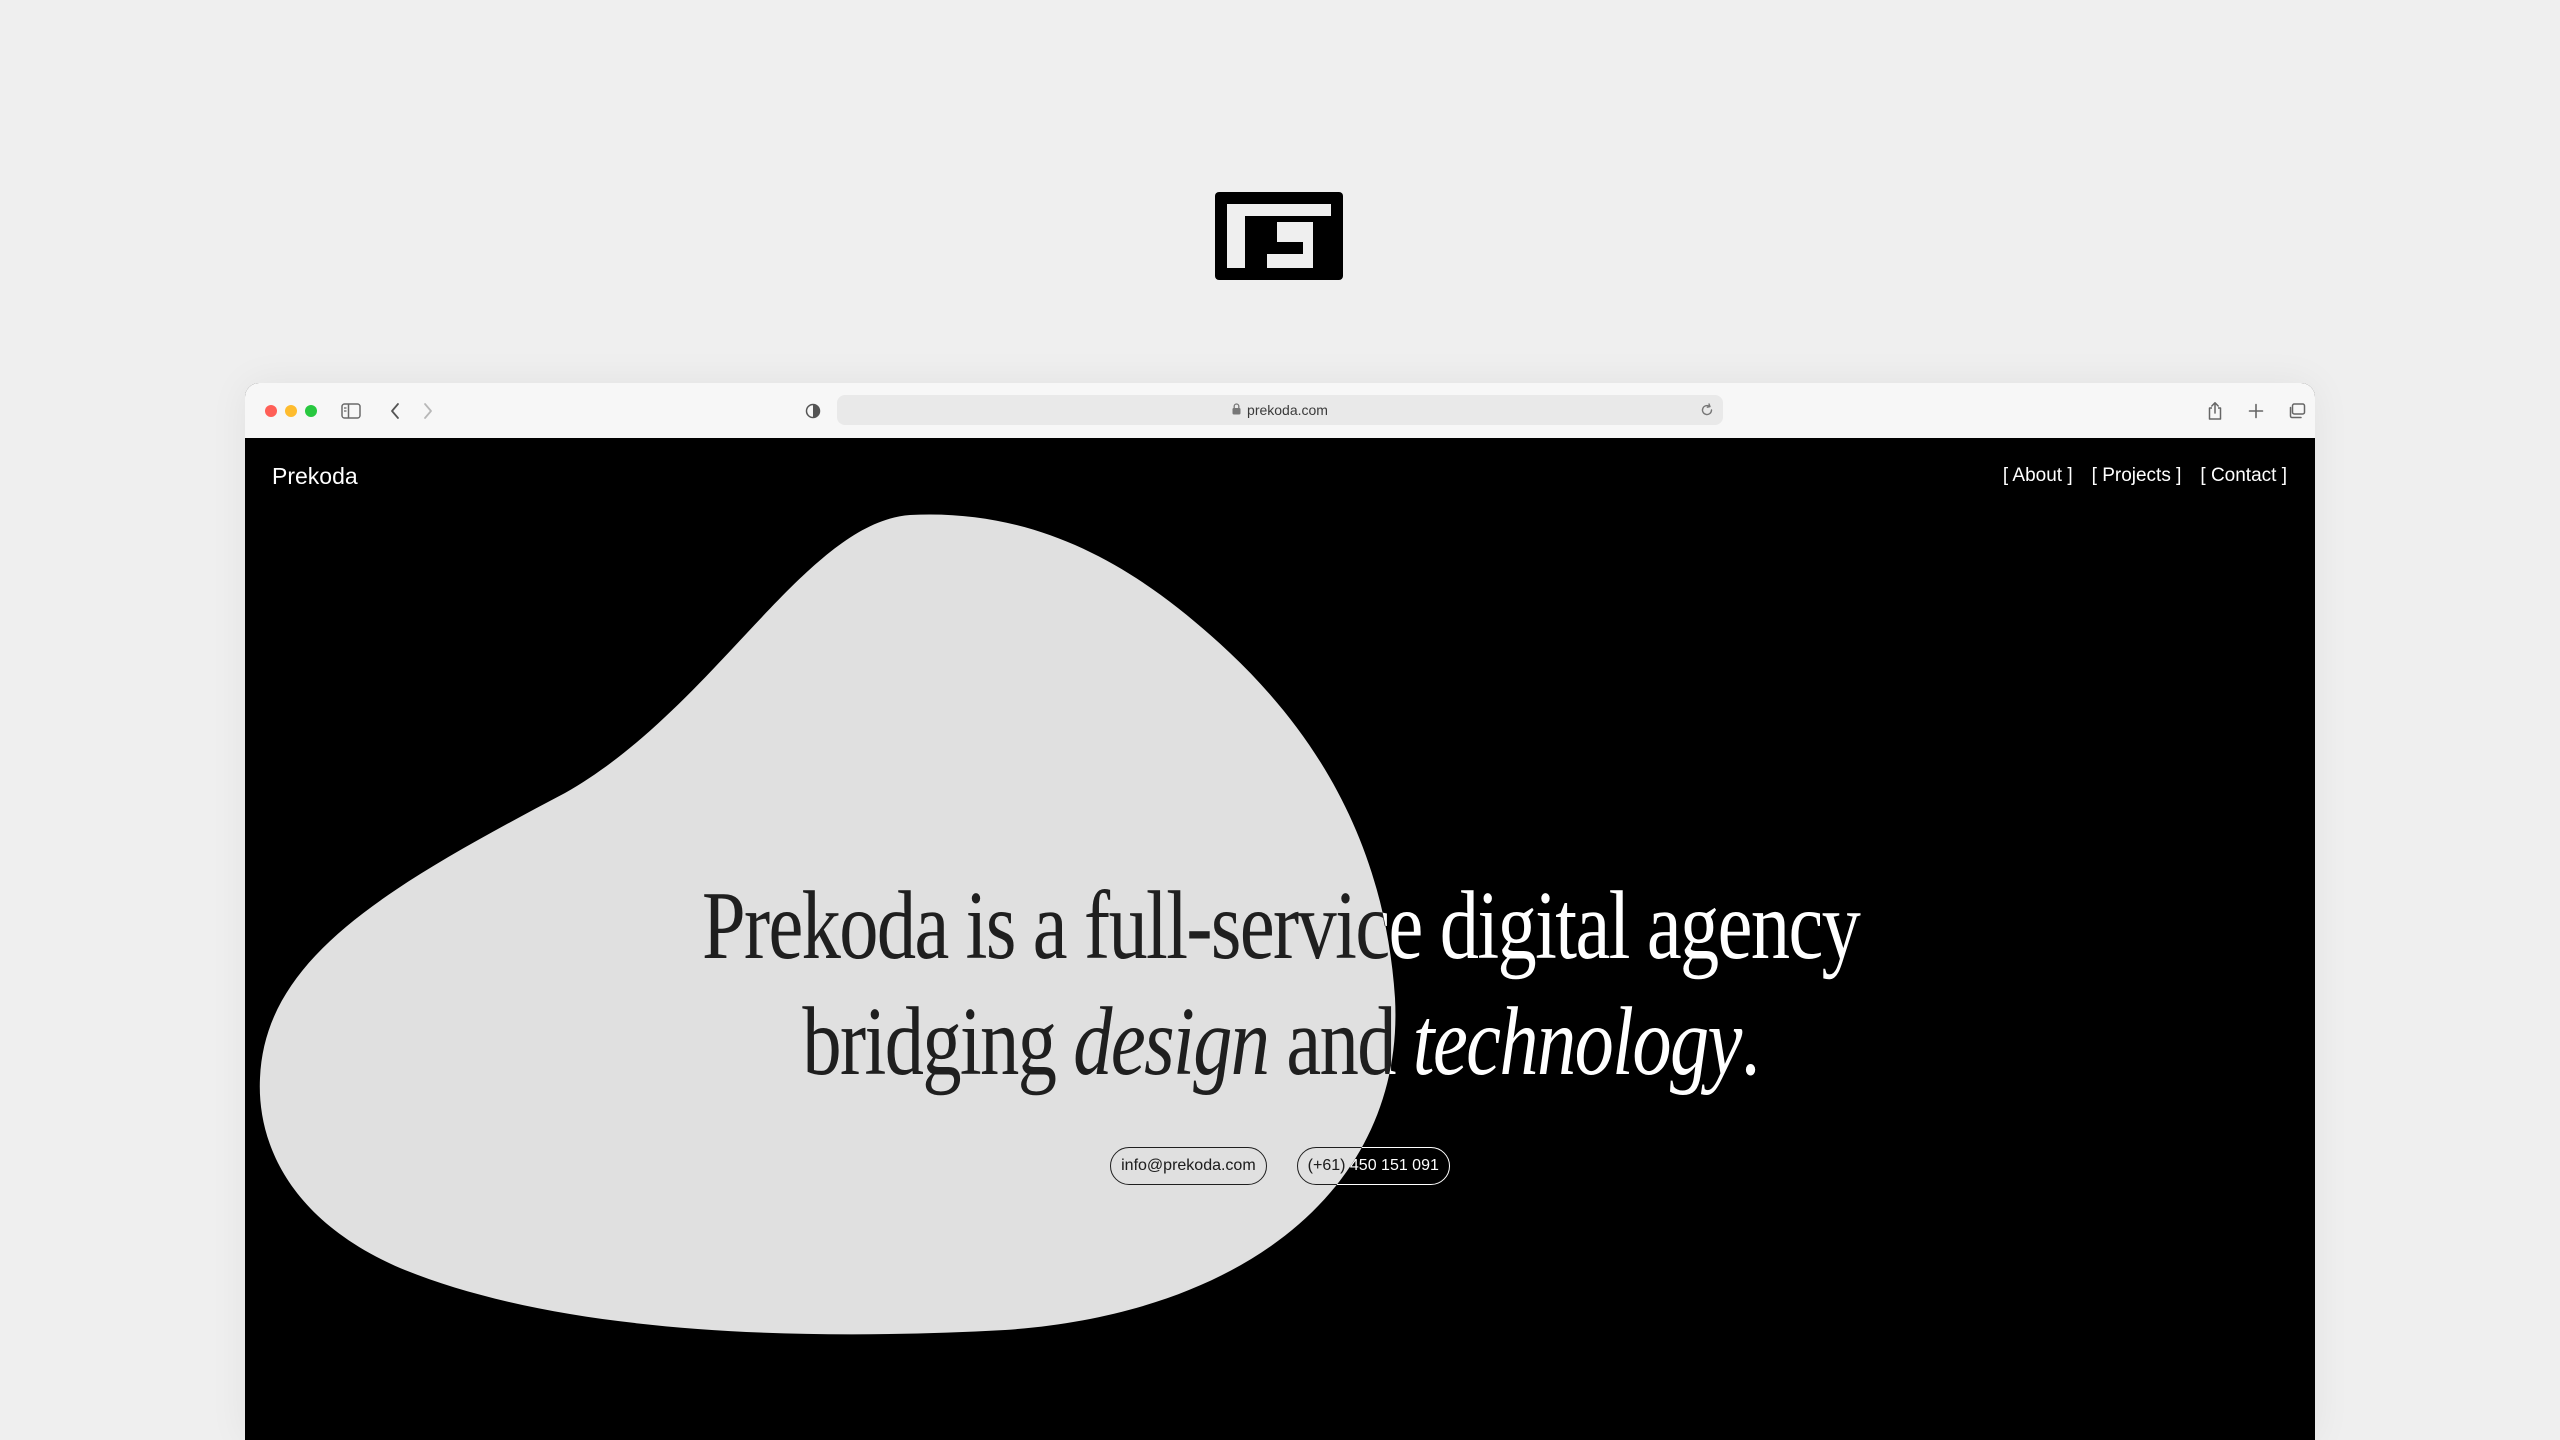 The width and height of the screenshot is (2560, 1440). Describe the element at coordinates (2215, 411) in the screenshot. I see `share-icon` at that location.